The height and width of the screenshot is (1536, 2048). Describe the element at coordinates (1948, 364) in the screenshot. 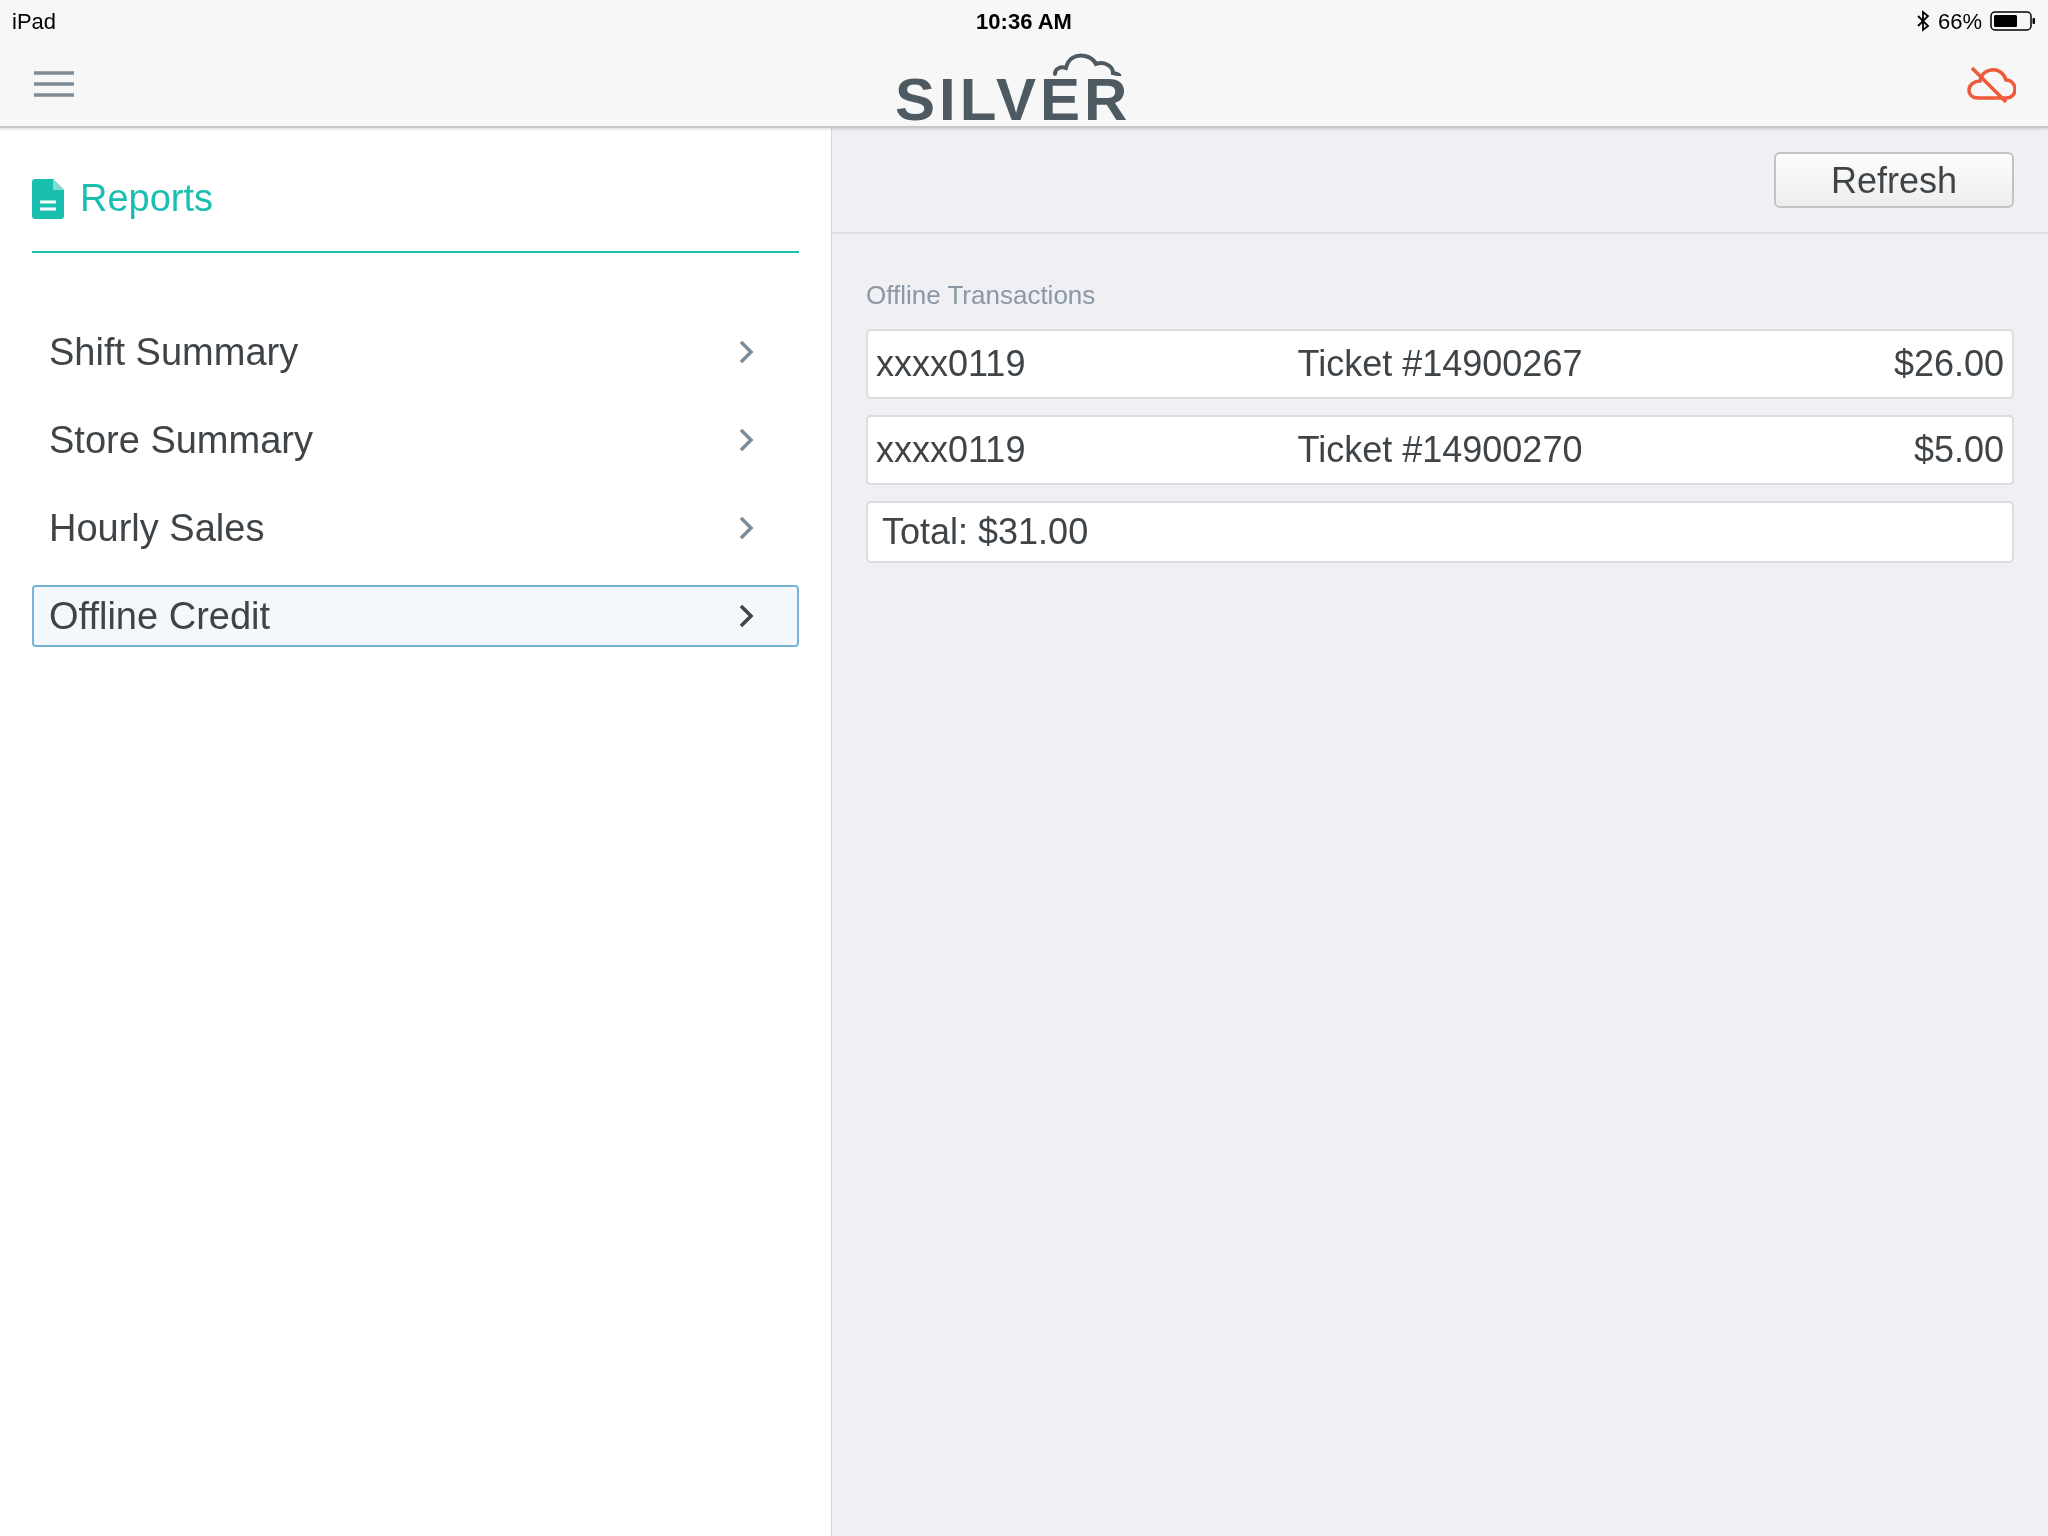

I see `amount: $26.00` at that location.